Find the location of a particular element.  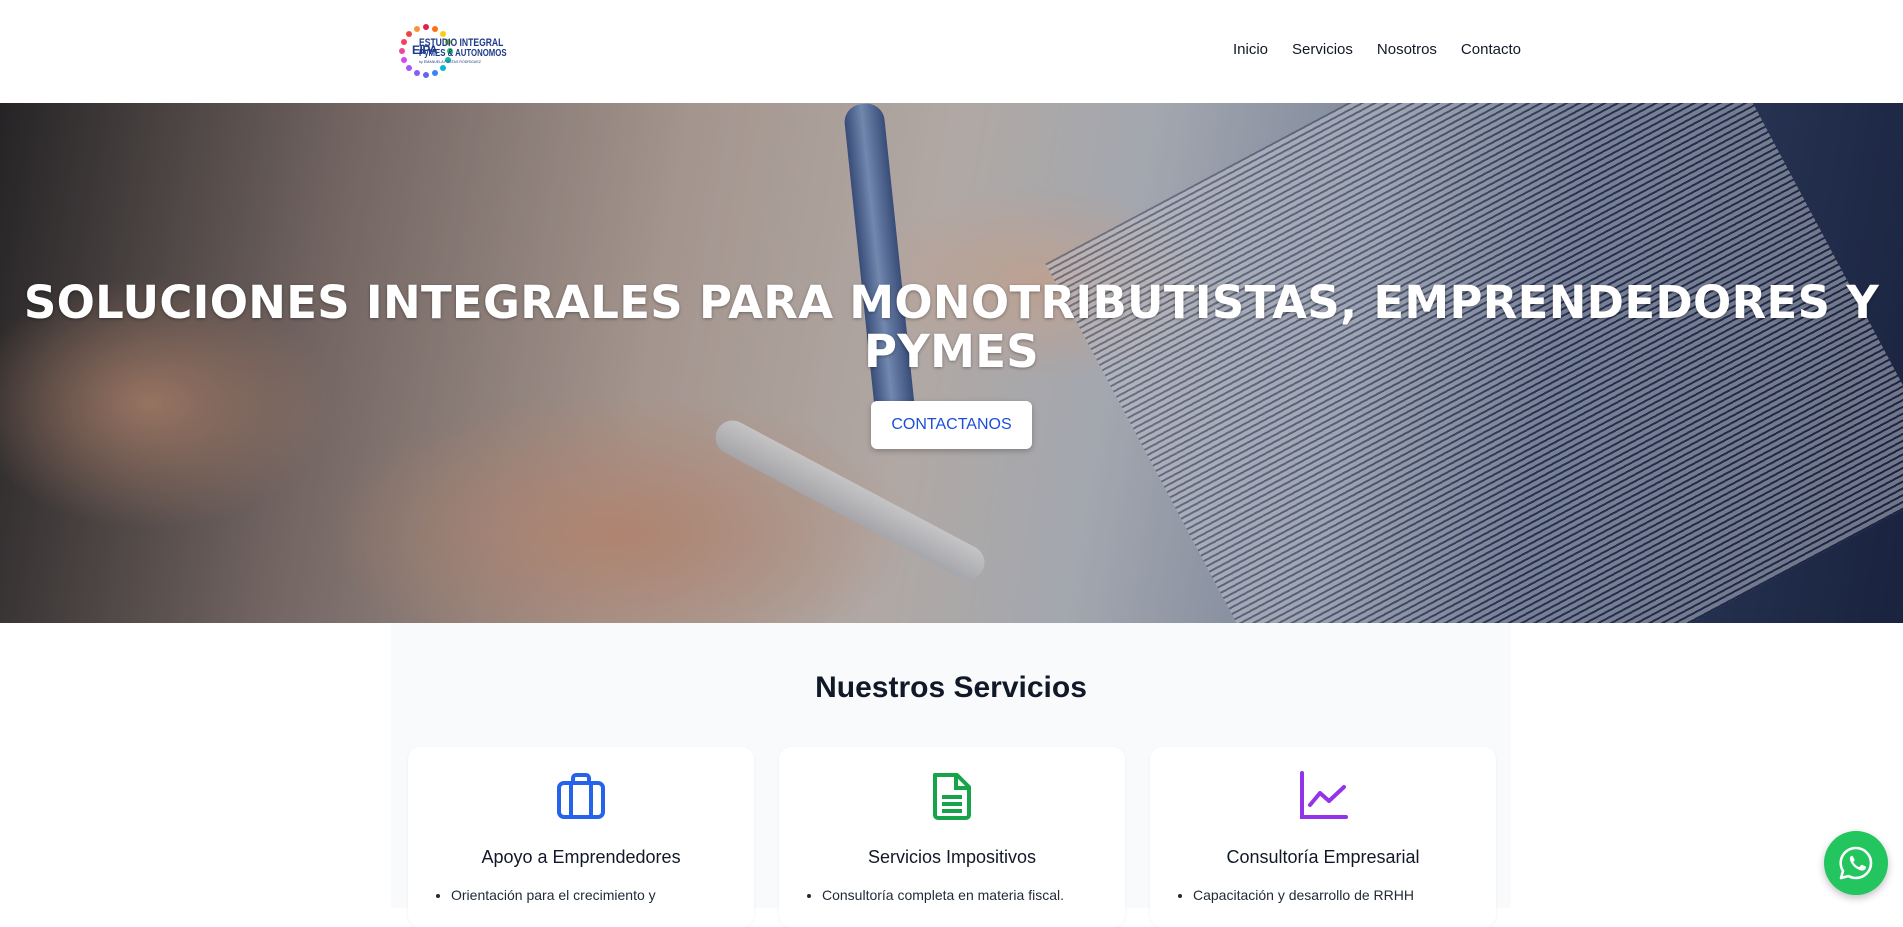

contact-cta-button: CONTACTANOS is located at coordinates (951, 425).